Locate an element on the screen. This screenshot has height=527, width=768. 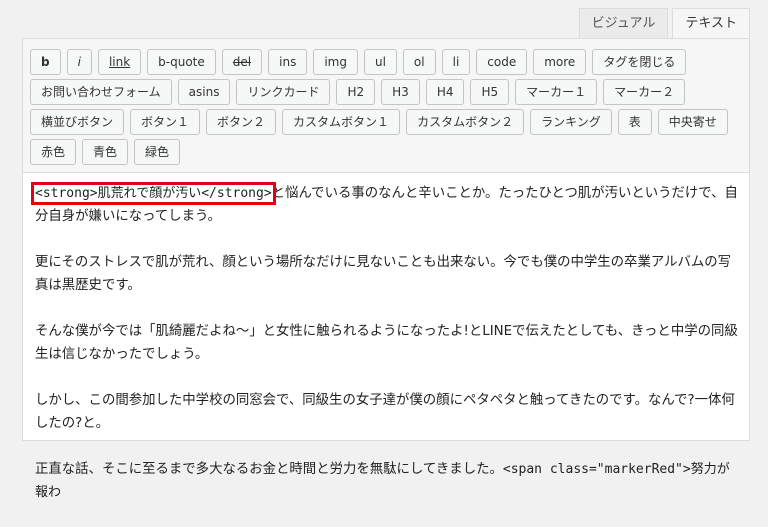
tab-visual: ビジュアル is located at coordinates (623, 23).